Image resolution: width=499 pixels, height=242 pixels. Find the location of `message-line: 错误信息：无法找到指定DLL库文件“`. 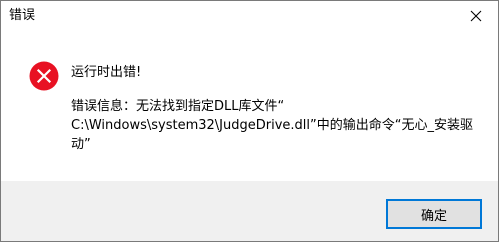

message-line: 错误信息：无法找到指定DLL库文件“ is located at coordinates (178, 106).